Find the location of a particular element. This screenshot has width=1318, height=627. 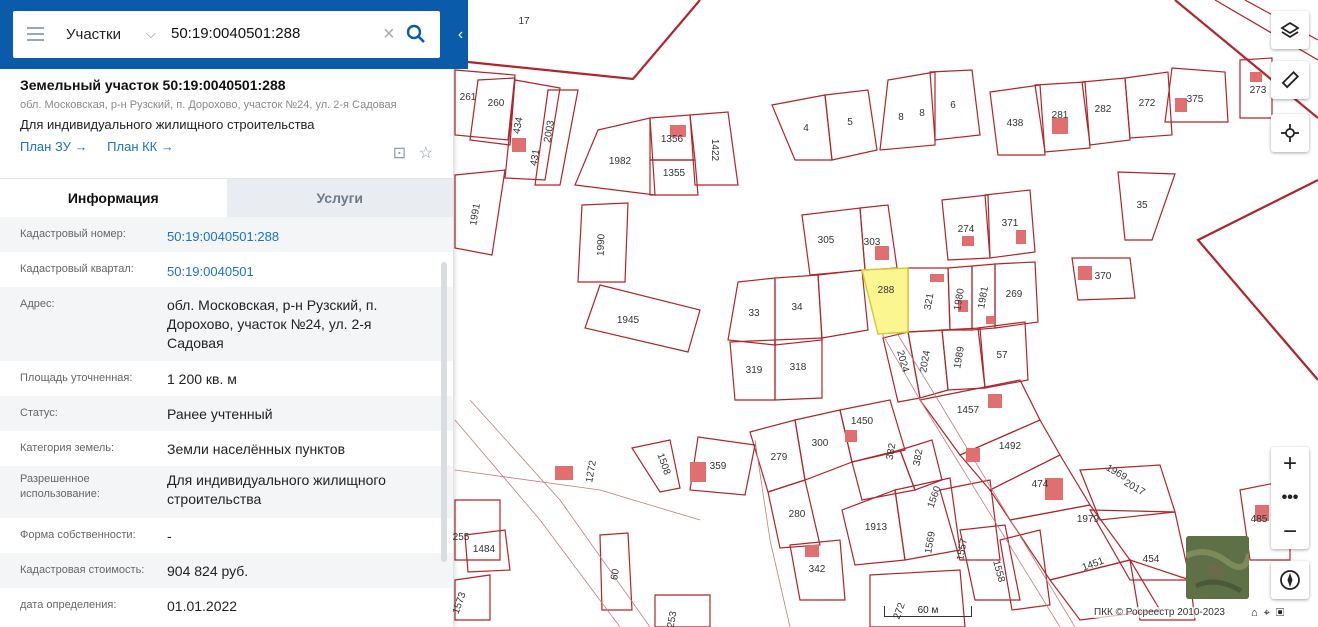

svg-text: 269 is located at coordinates (1014, 294).